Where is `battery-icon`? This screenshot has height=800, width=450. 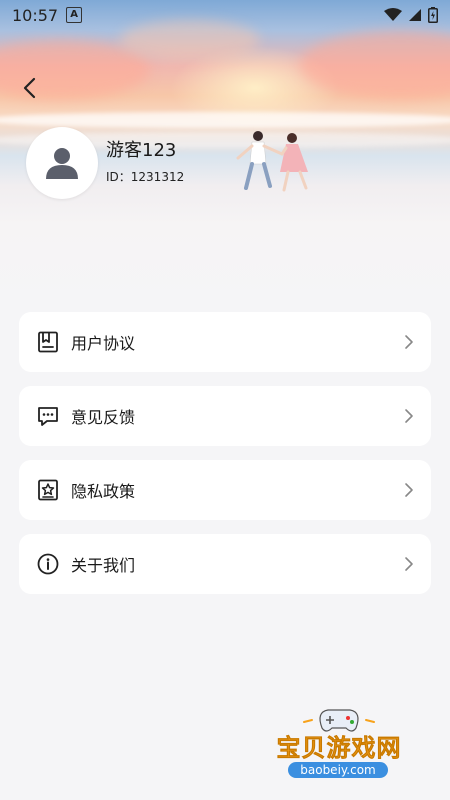
battery-icon is located at coordinates (433, 15).